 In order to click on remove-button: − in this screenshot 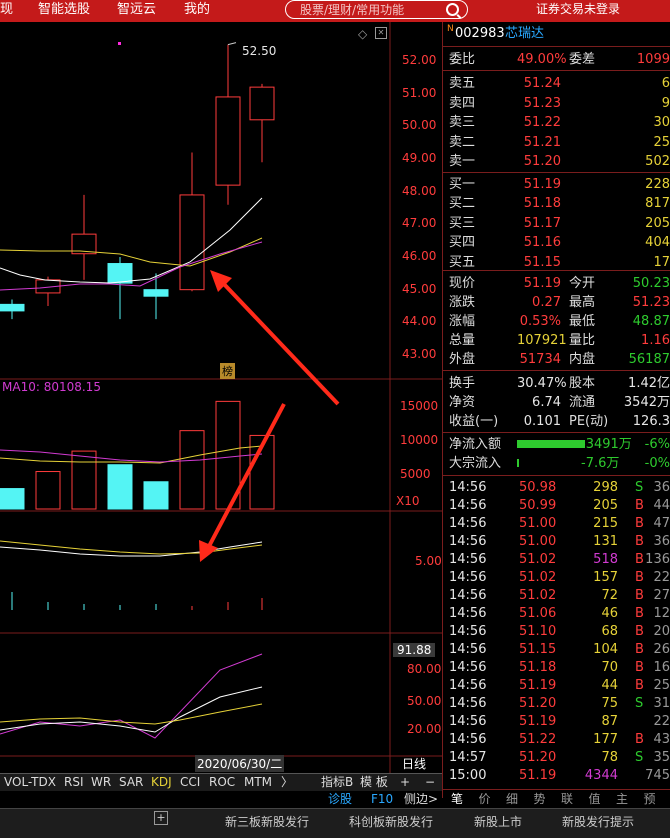, I will do `click(430, 782)`.